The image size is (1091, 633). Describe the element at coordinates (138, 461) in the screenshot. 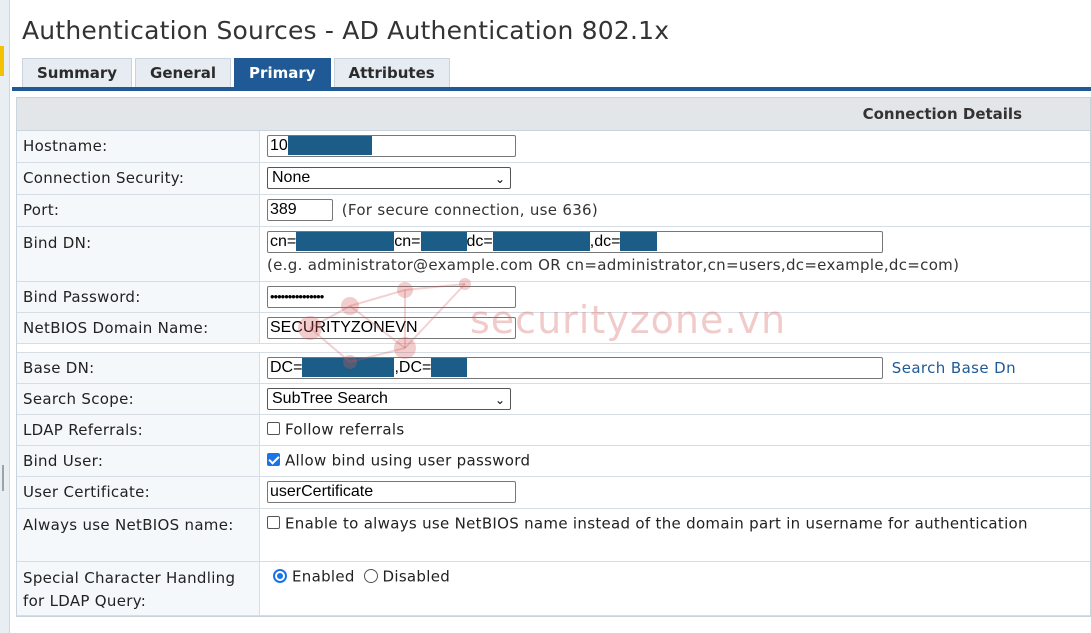

I see `bind-user-label: Bind User:` at that location.